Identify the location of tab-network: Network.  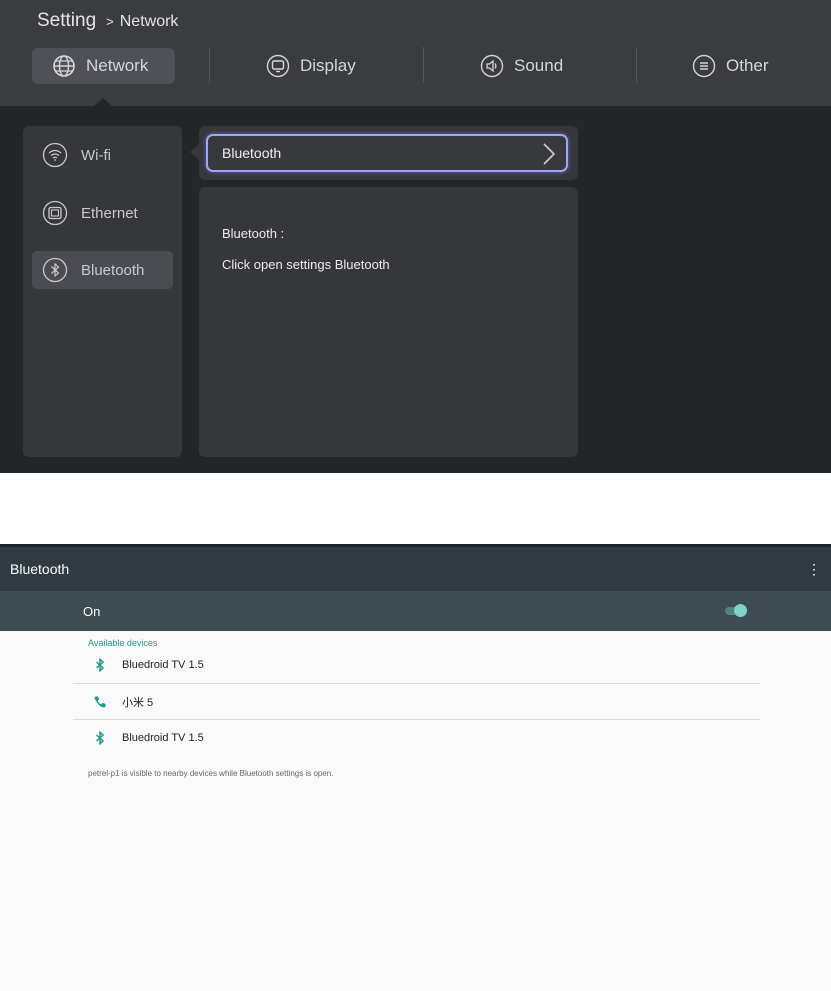
(103, 66).